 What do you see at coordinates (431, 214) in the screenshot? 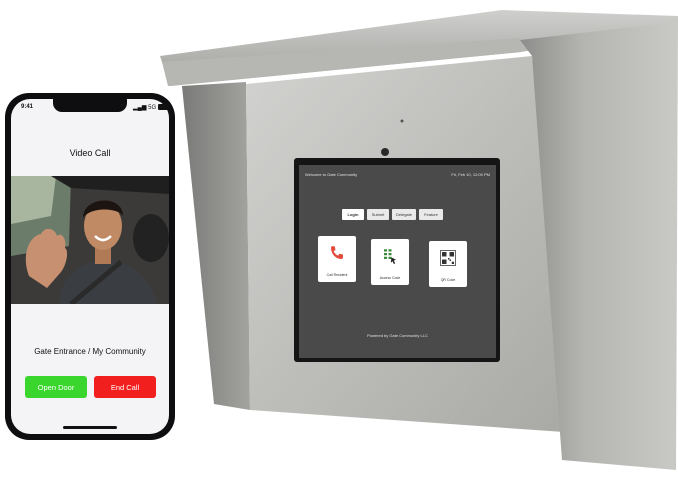
I see `kiosk-tab-feature: Feature` at bounding box center [431, 214].